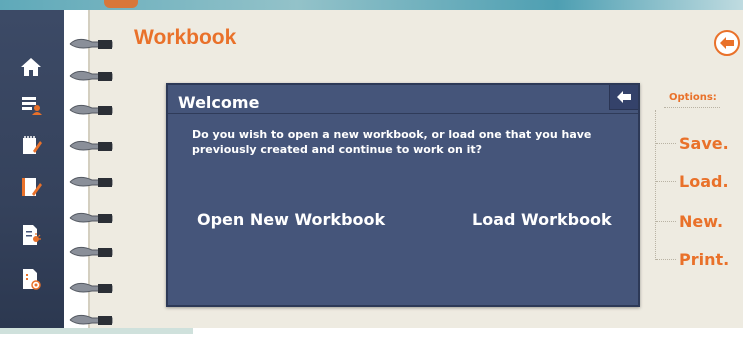 The image size is (743, 338). Describe the element at coordinates (32, 169) in the screenshot. I see `left-sidebar` at that location.